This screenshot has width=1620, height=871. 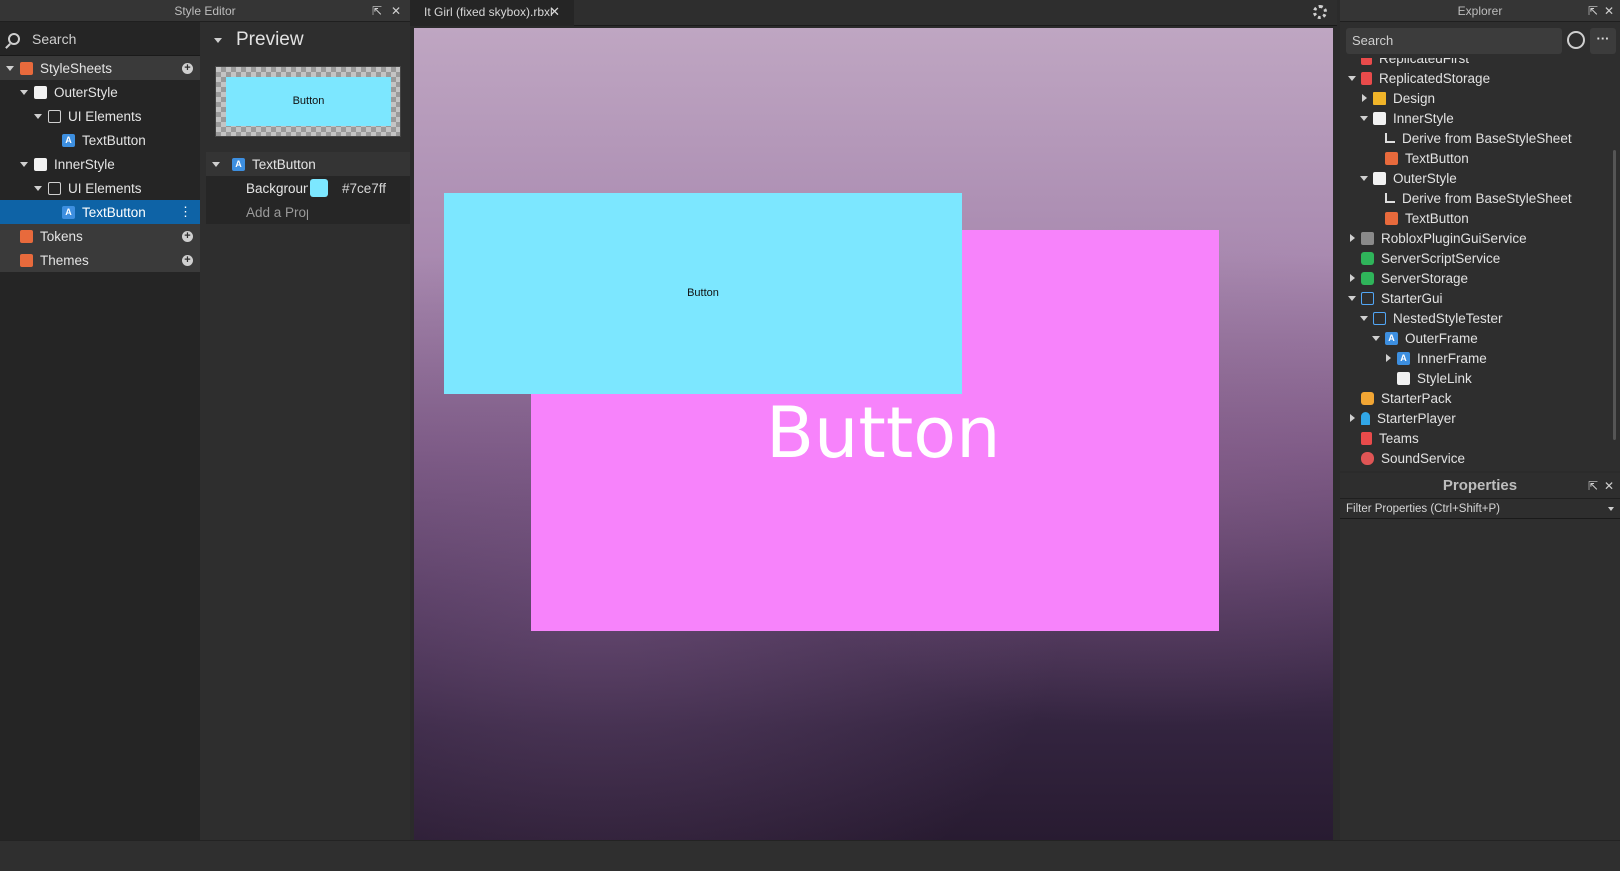 I want to click on starter-gui-icon, so click(x=1367, y=298).